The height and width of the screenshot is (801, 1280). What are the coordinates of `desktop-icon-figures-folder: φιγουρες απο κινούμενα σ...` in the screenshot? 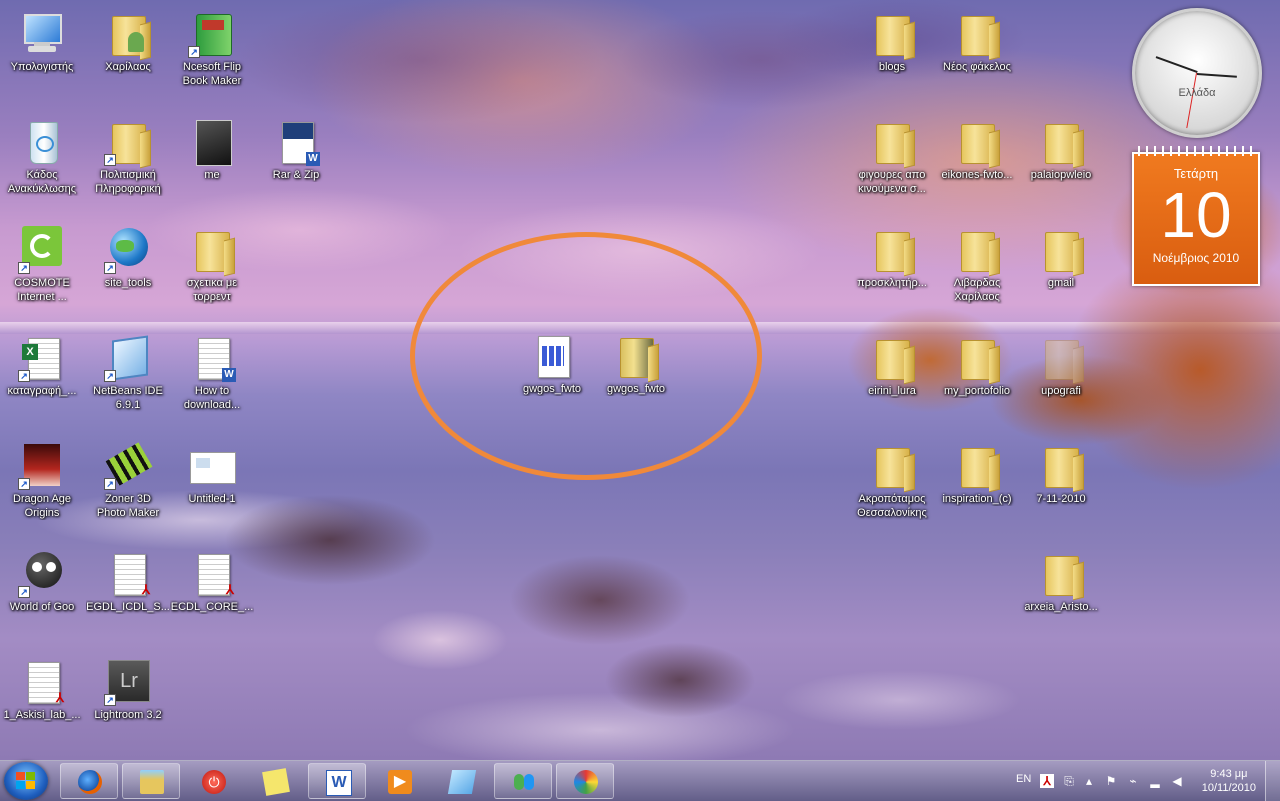 It's located at (892, 157).